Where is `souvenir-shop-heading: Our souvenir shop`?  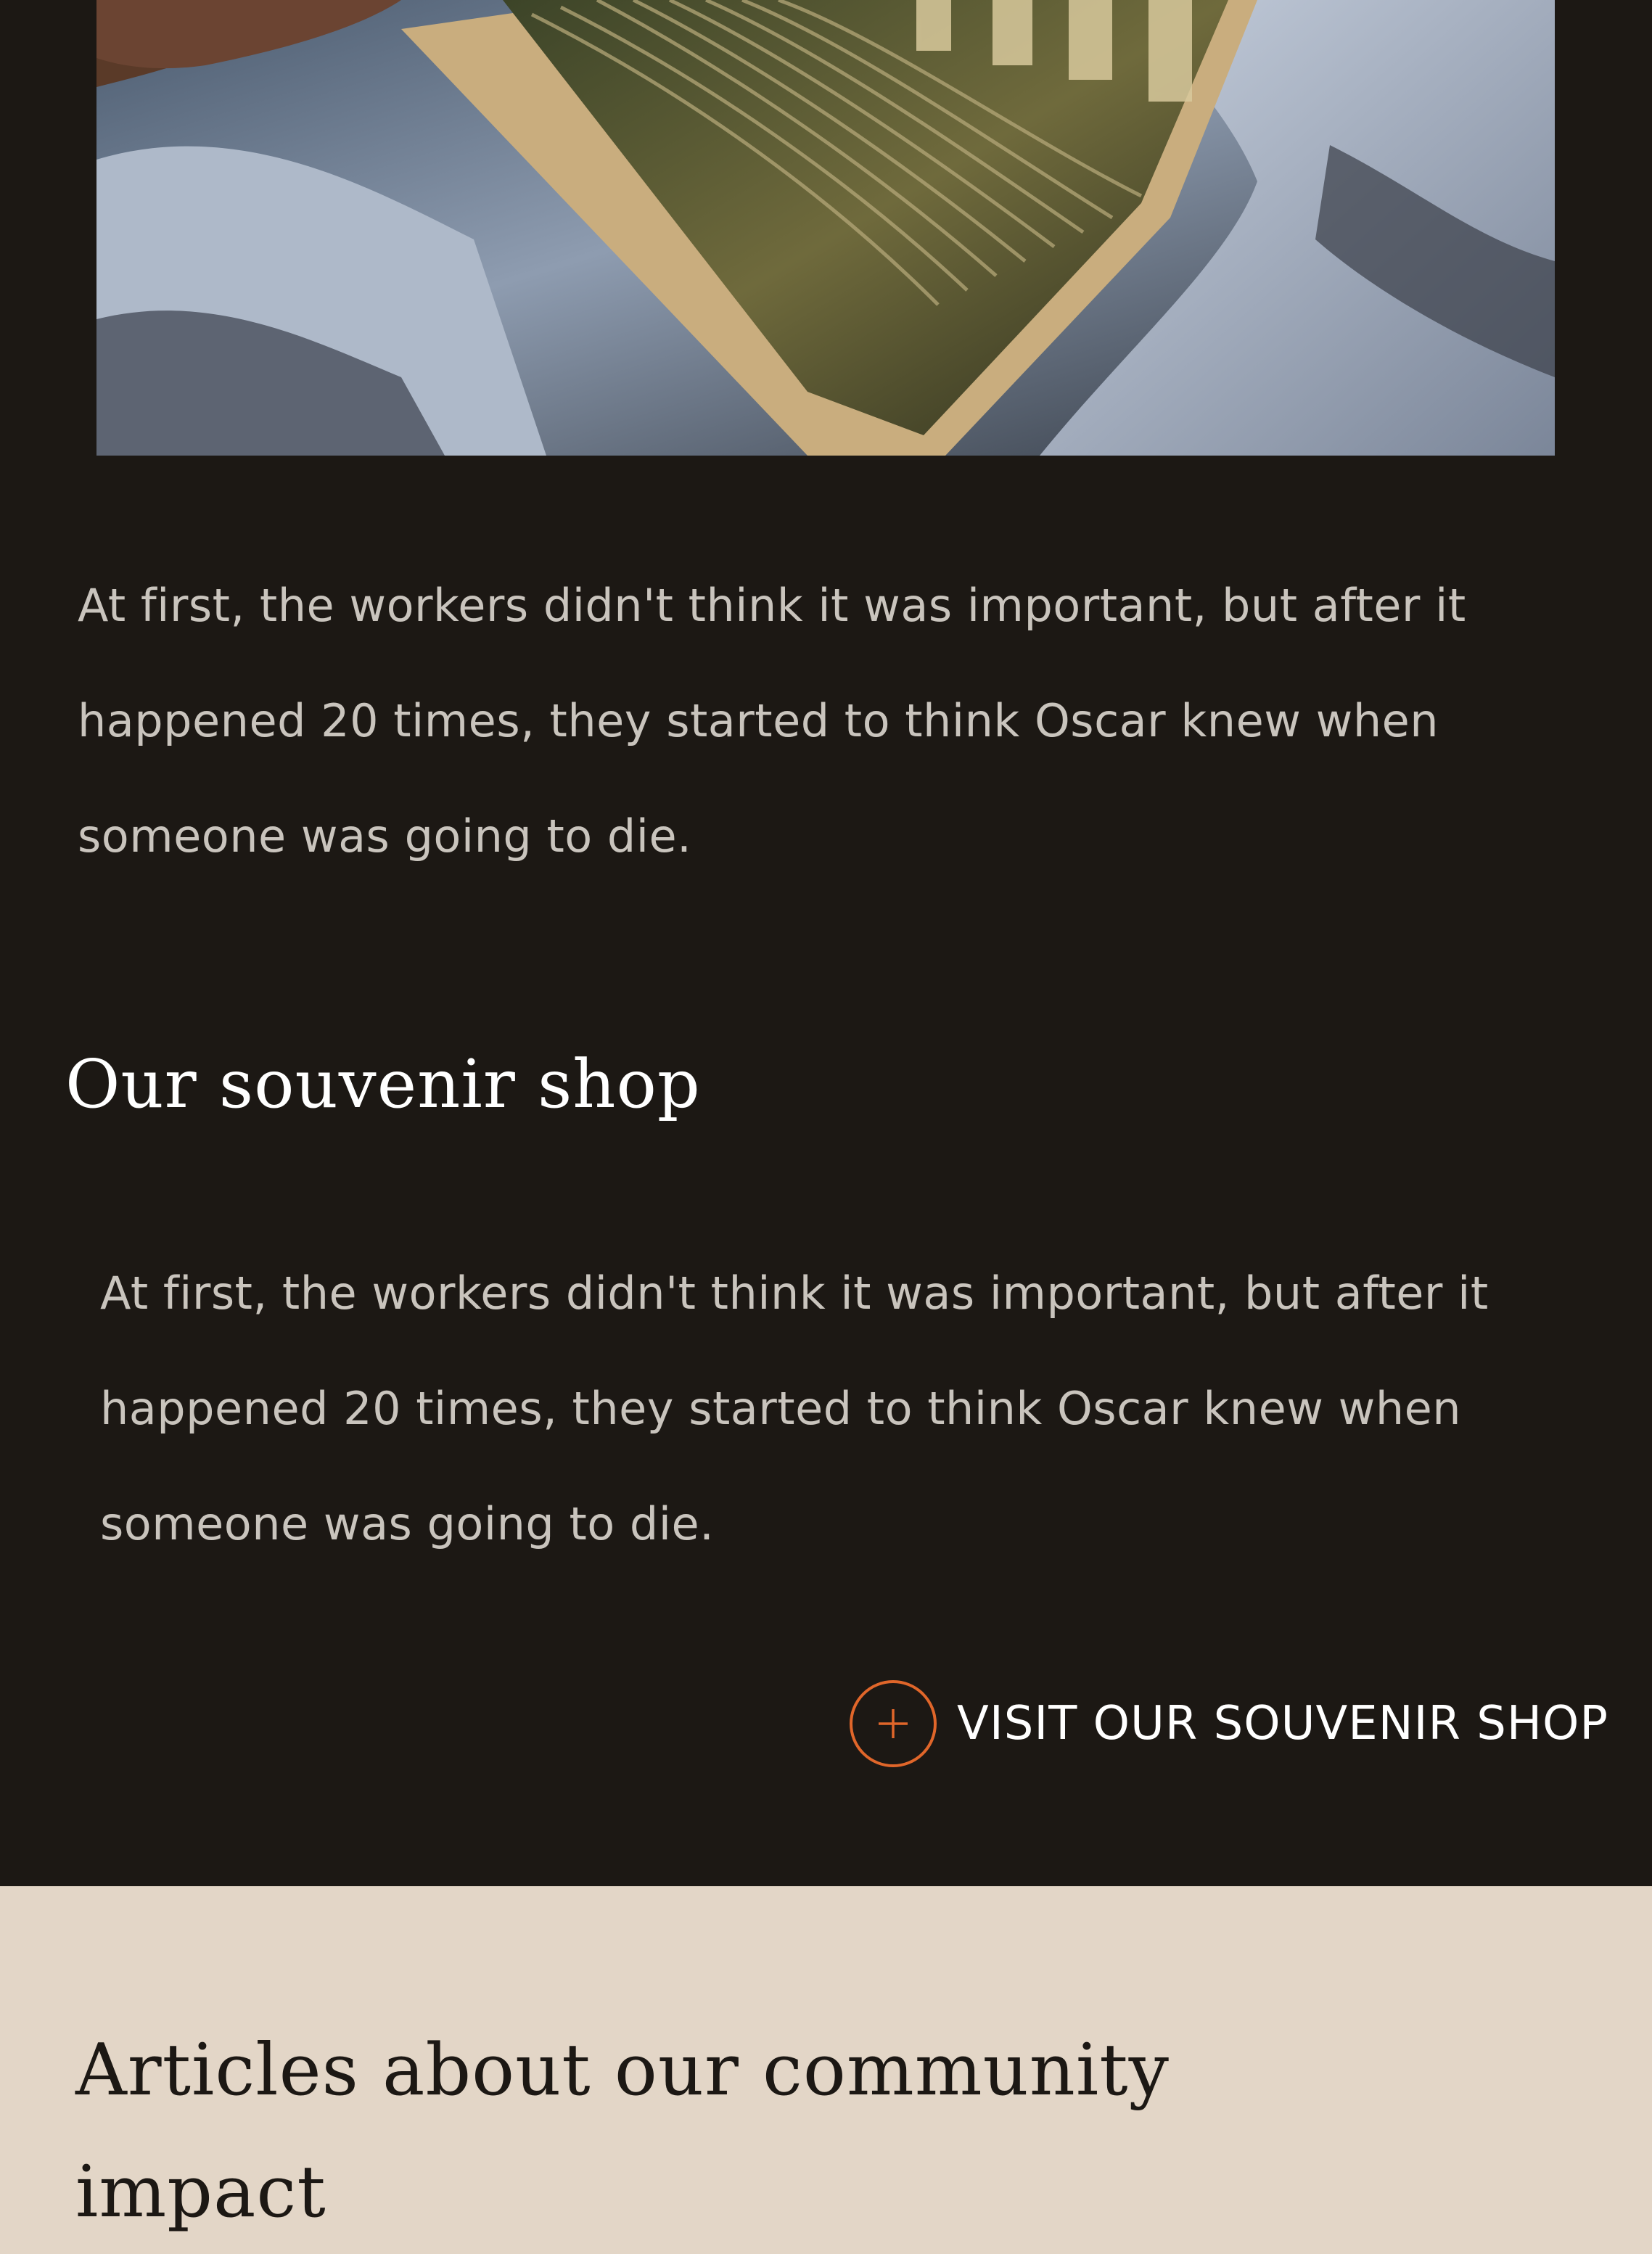
souvenir-shop-heading: Our souvenir shop is located at coordinates (383, 1084).